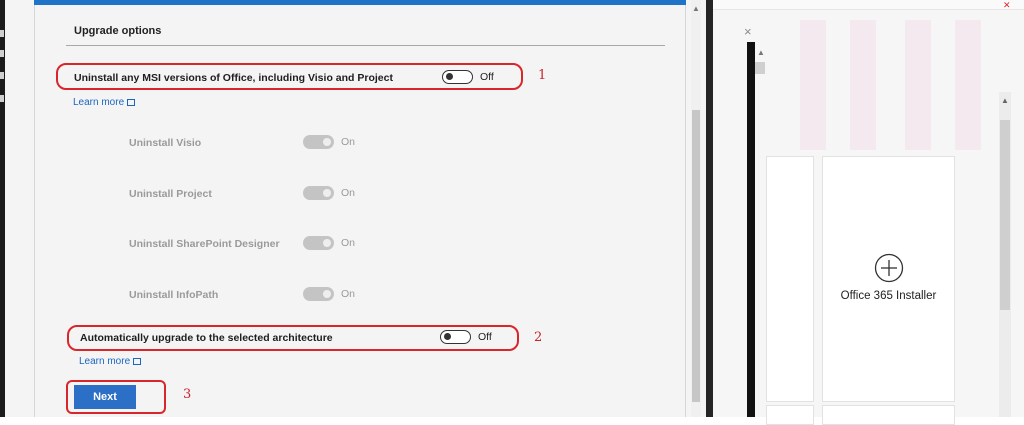 Image resolution: width=1024 pixels, height=425 pixels. Describe the element at coordinates (888, 296) in the screenshot. I see `tile-label: Office 365 Installer` at that location.